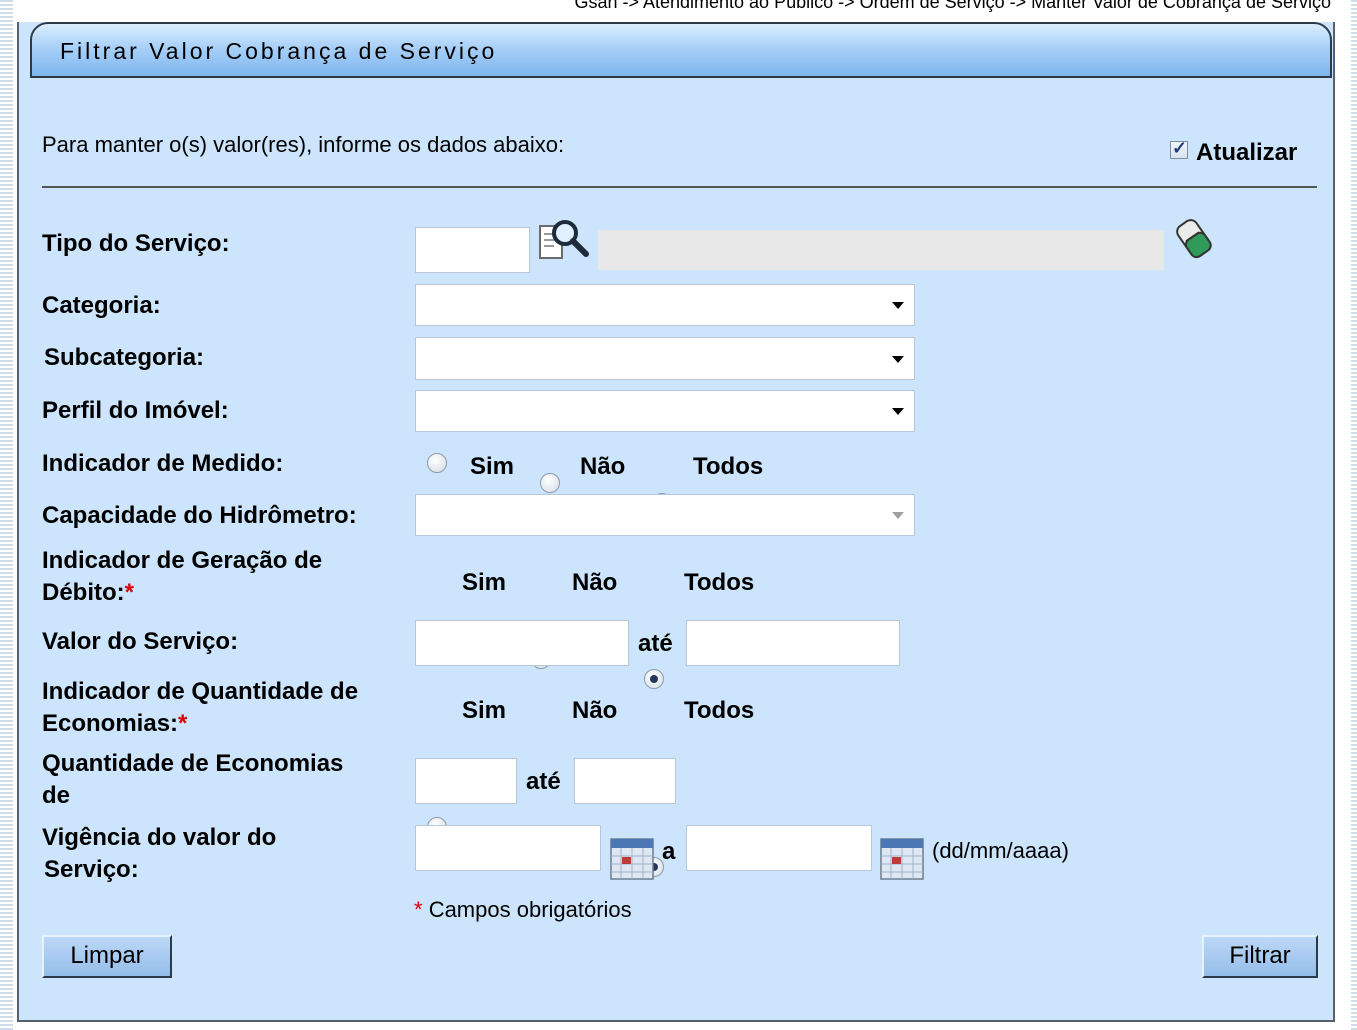  I want to click on vigencia-label-line2: Serviço:, so click(91, 869).